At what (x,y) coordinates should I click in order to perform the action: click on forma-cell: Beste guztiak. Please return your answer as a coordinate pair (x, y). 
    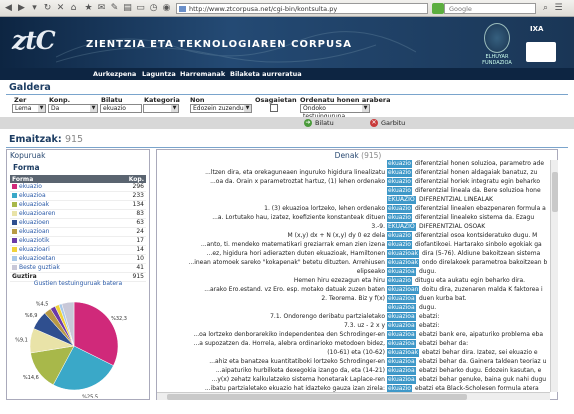
    Looking at the image, I should click on (60, 268).